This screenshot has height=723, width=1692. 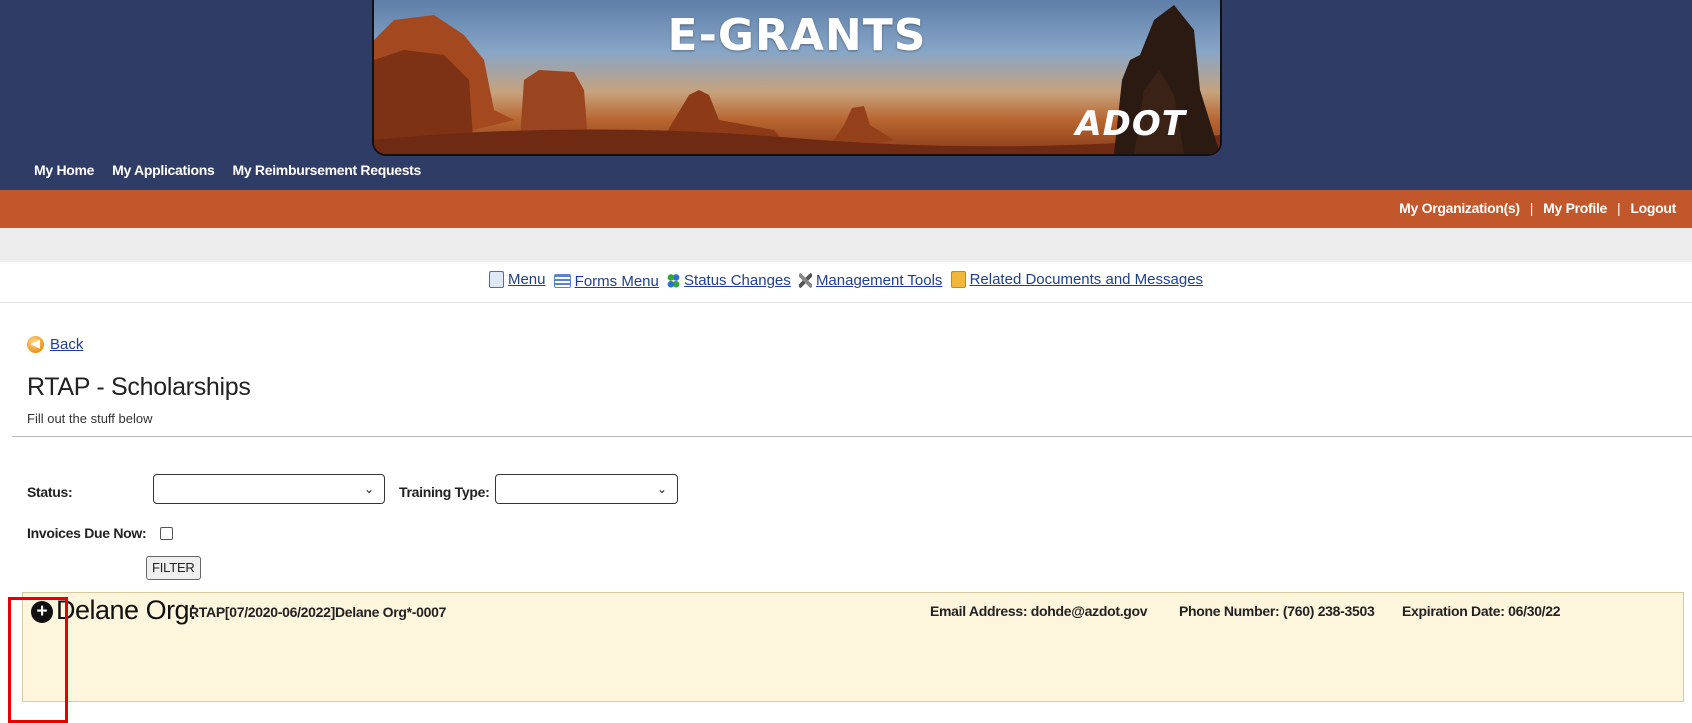 I want to click on menu-item: Menu, so click(x=517, y=279).